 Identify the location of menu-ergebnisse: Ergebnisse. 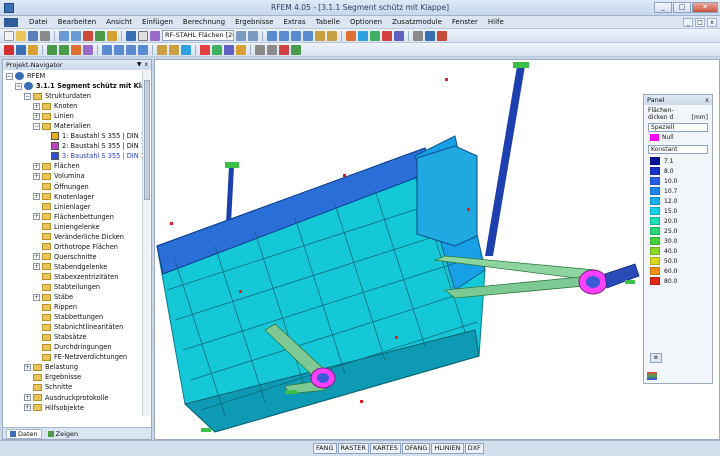
(254, 22).